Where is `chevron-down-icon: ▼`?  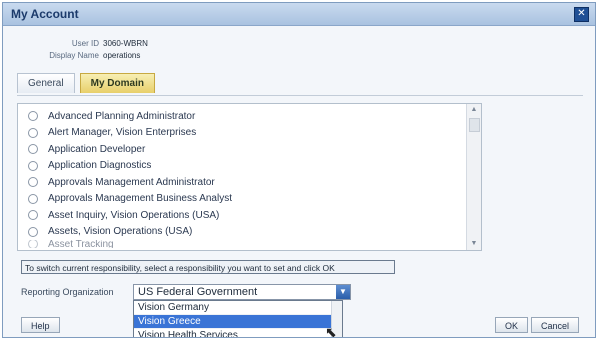
chevron-down-icon: ▼ is located at coordinates (343, 292).